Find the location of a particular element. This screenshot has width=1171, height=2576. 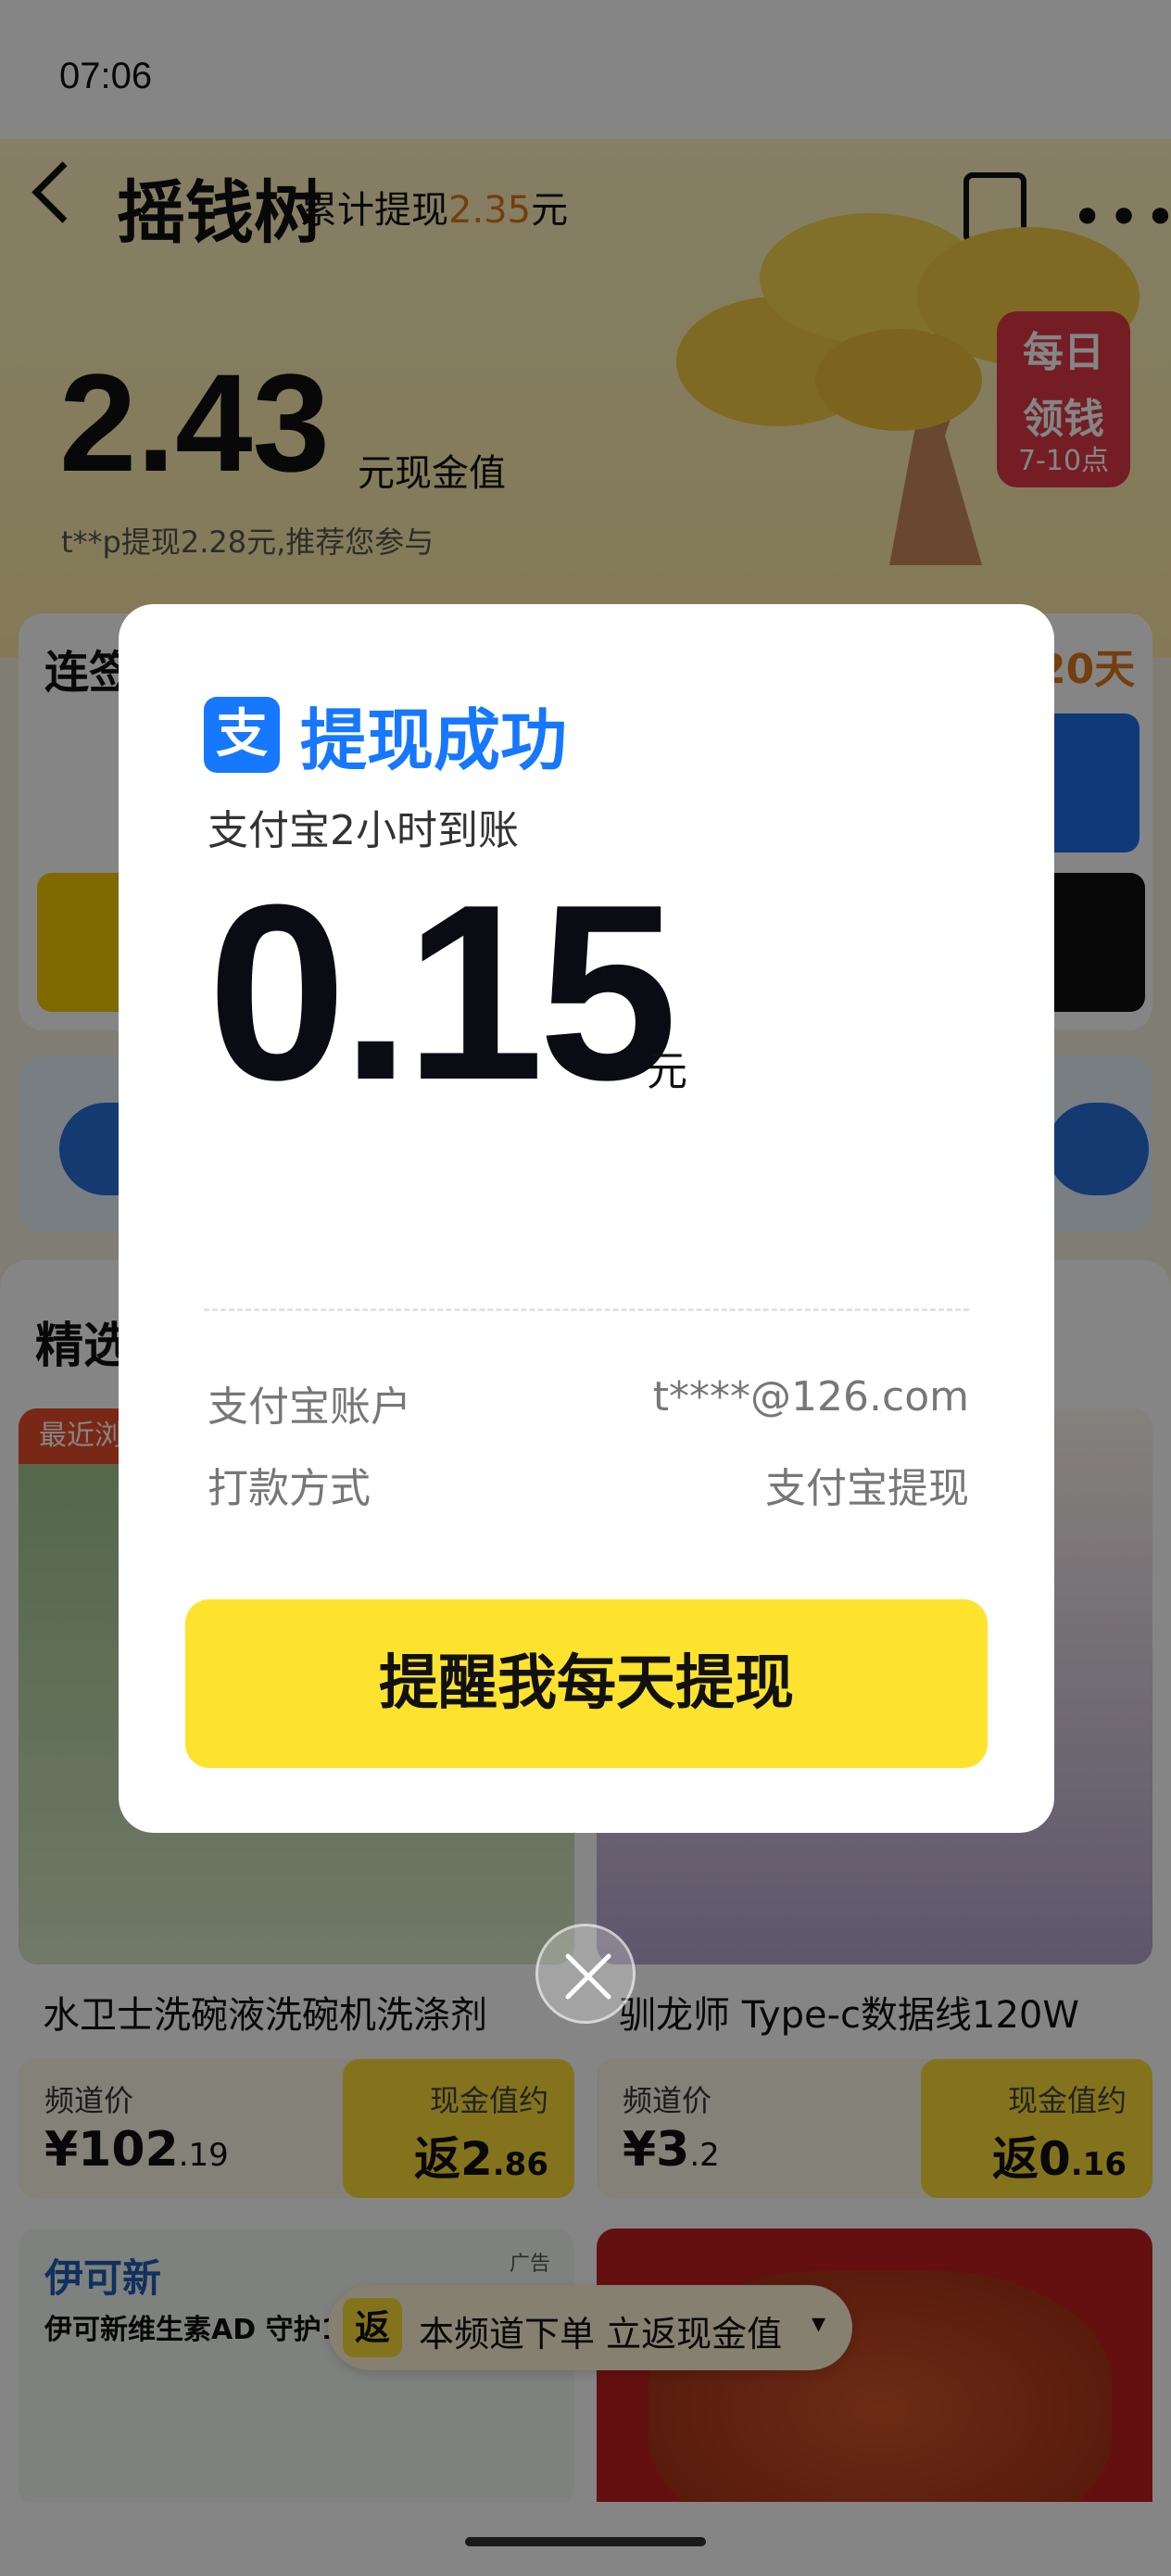

payment-method-value: 支付宝提现 is located at coordinates (867, 1488).